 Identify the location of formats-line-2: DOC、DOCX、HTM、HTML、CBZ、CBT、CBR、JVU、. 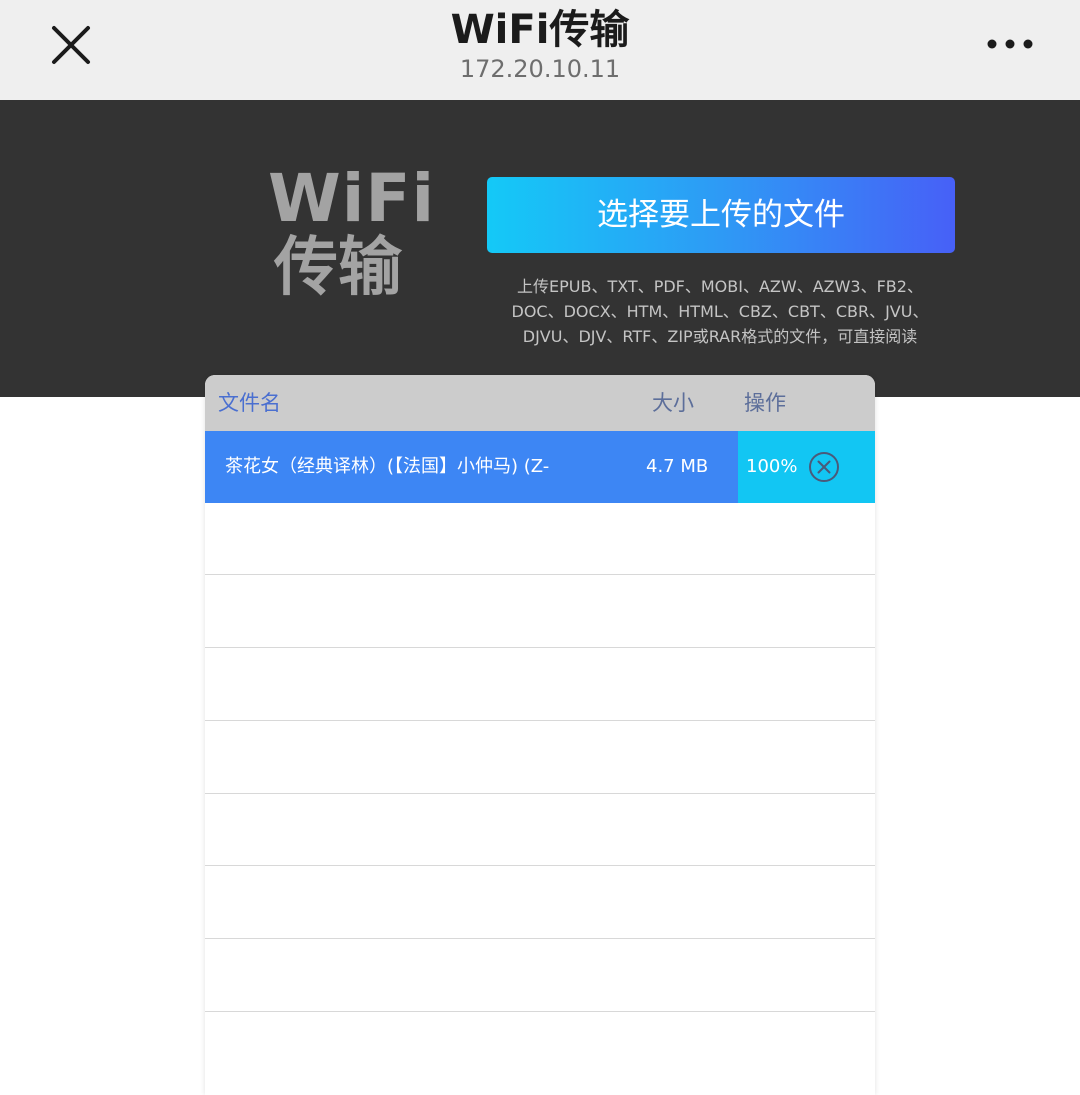
(720, 311).